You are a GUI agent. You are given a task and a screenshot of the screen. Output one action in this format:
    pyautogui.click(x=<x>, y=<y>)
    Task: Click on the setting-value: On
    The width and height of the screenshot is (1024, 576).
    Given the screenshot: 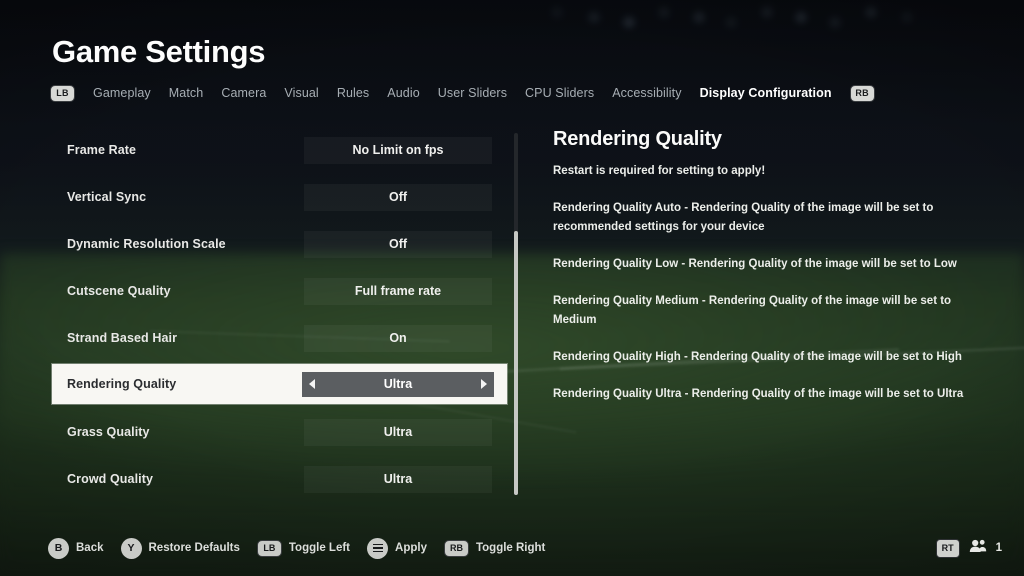 What is the action you would take?
    pyautogui.click(x=398, y=338)
    